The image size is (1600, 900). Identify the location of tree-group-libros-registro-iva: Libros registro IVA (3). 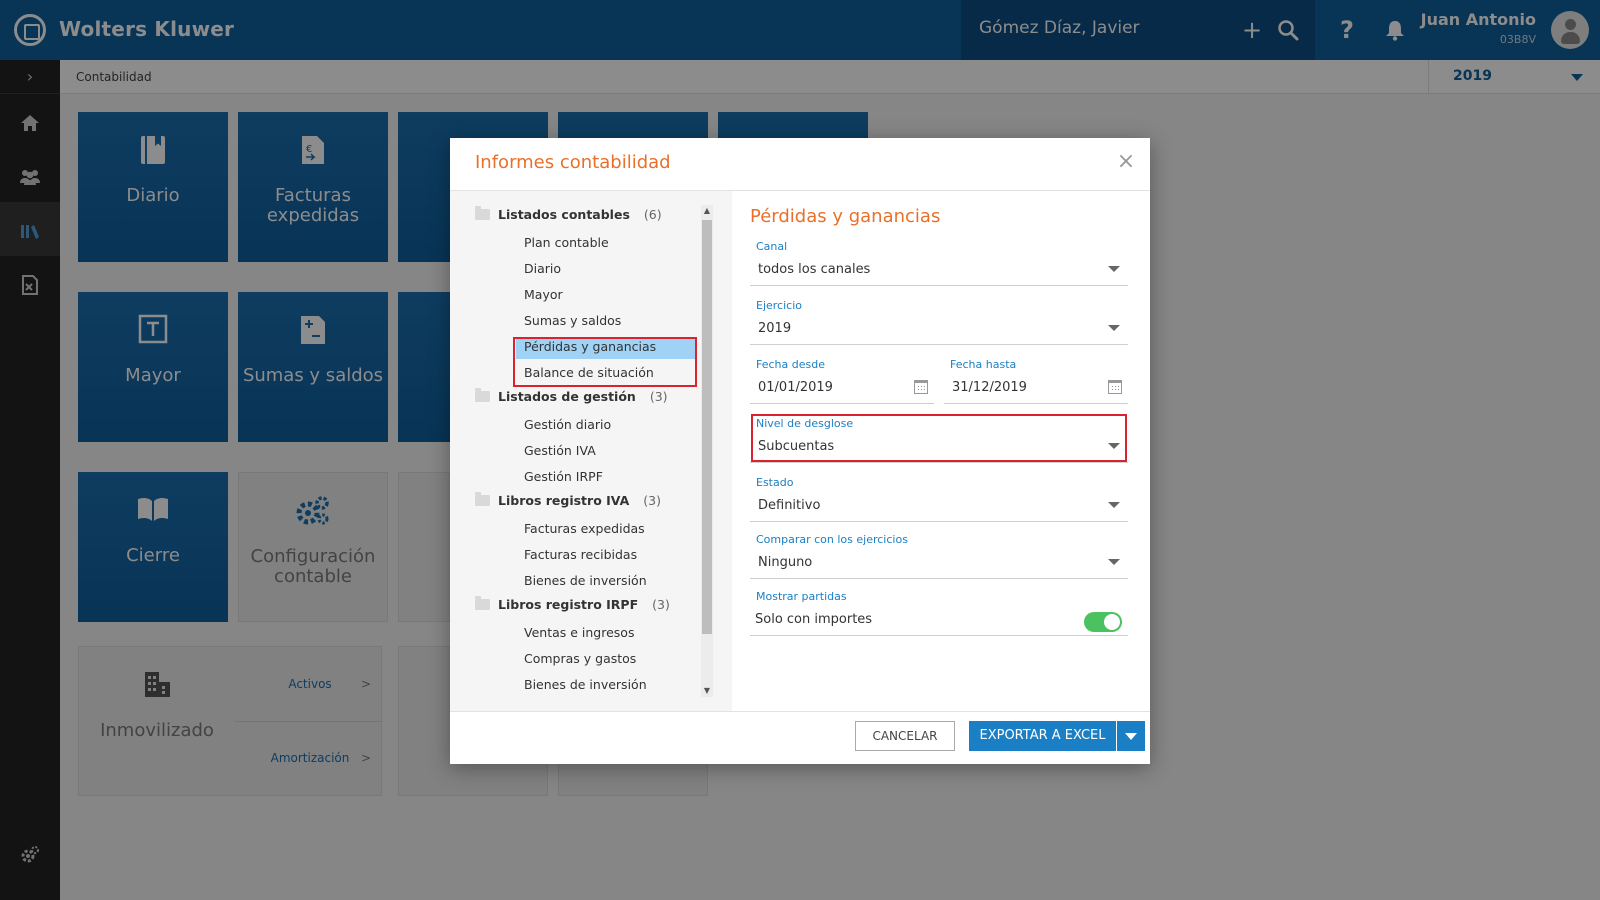
(568, 503).